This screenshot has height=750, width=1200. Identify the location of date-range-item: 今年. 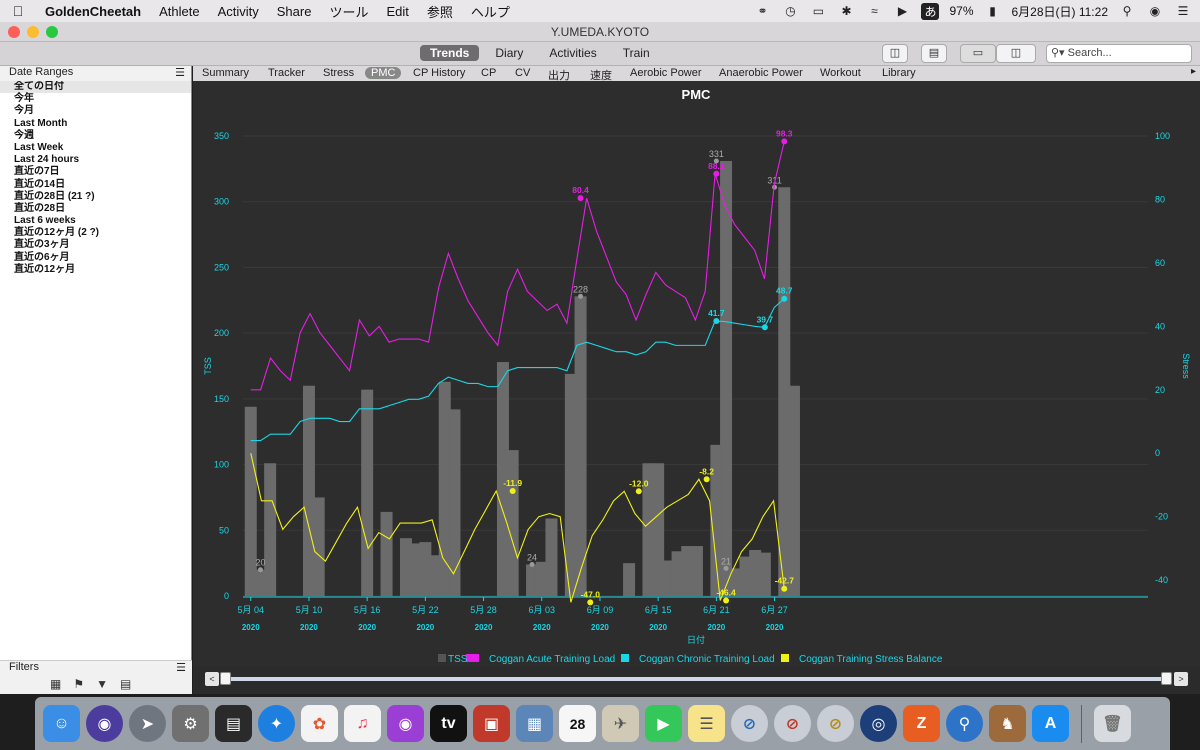
(102, 99).